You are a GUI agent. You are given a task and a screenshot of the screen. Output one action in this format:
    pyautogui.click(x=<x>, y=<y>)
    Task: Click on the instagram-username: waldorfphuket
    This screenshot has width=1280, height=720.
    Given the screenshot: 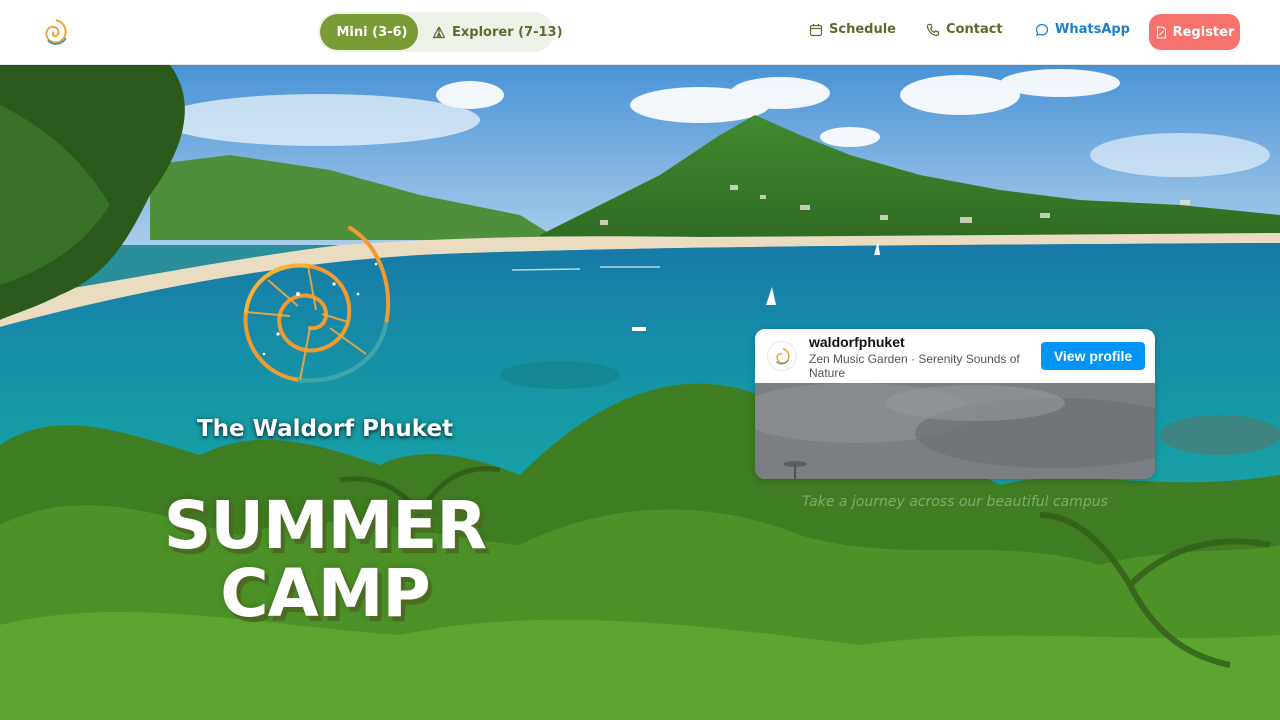 What is the action you would take?
    pyautogui.click(x=857, y=342)
    